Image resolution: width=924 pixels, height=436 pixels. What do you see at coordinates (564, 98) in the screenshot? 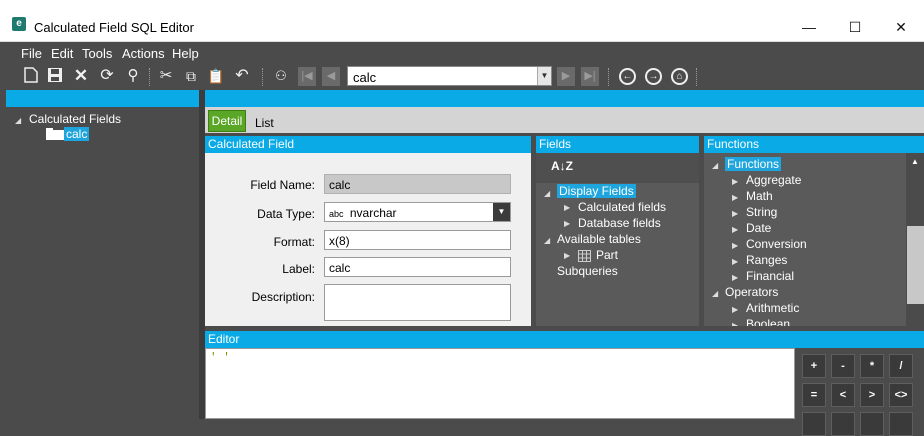
I see `content-header-bar` at bounding box center [564, 98].